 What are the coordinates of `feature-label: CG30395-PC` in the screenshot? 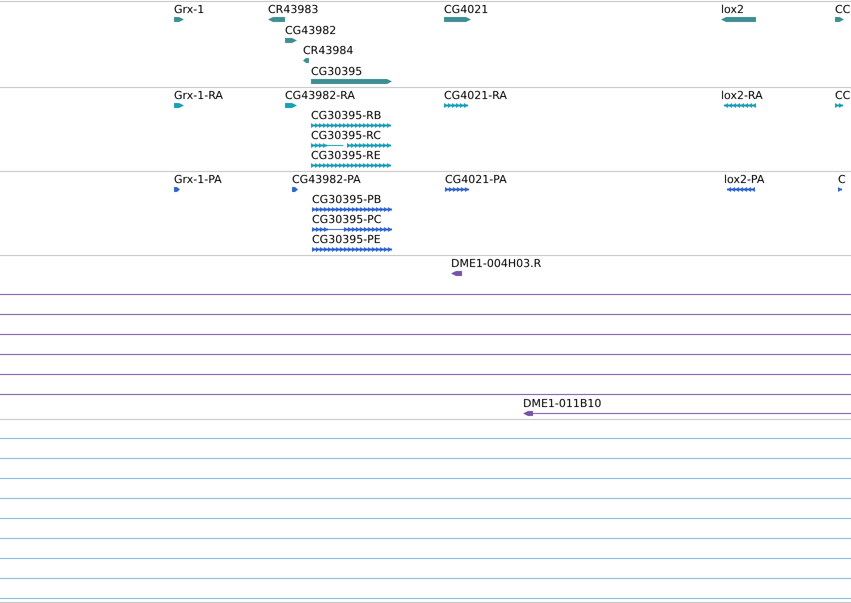 It's located at (347, 219).